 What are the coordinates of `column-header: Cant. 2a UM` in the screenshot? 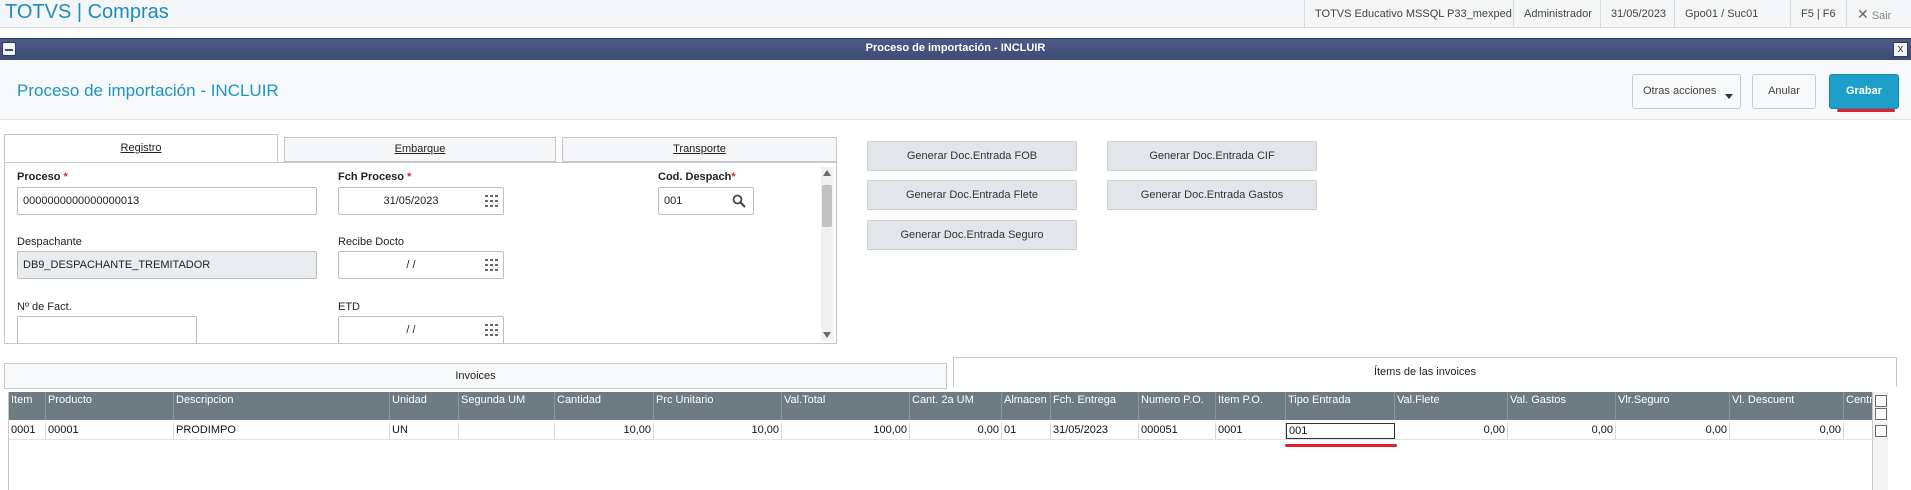 It's located at (956, 406).